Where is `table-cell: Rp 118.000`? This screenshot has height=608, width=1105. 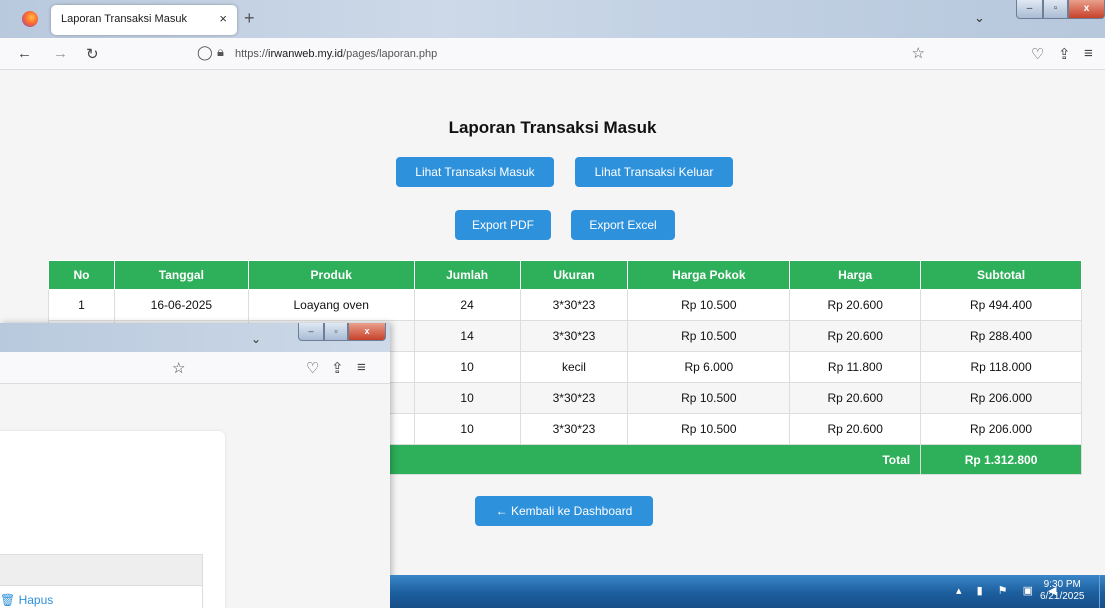 table-cell: Rp 118.000 is located at coordinates (1001, 367).